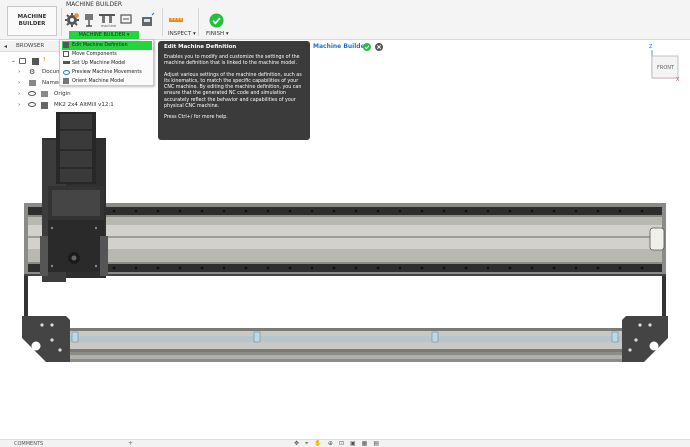 The width and height of the screenshot is (690, 447). I want to click on edit-definition-icon, so click(66, 45).